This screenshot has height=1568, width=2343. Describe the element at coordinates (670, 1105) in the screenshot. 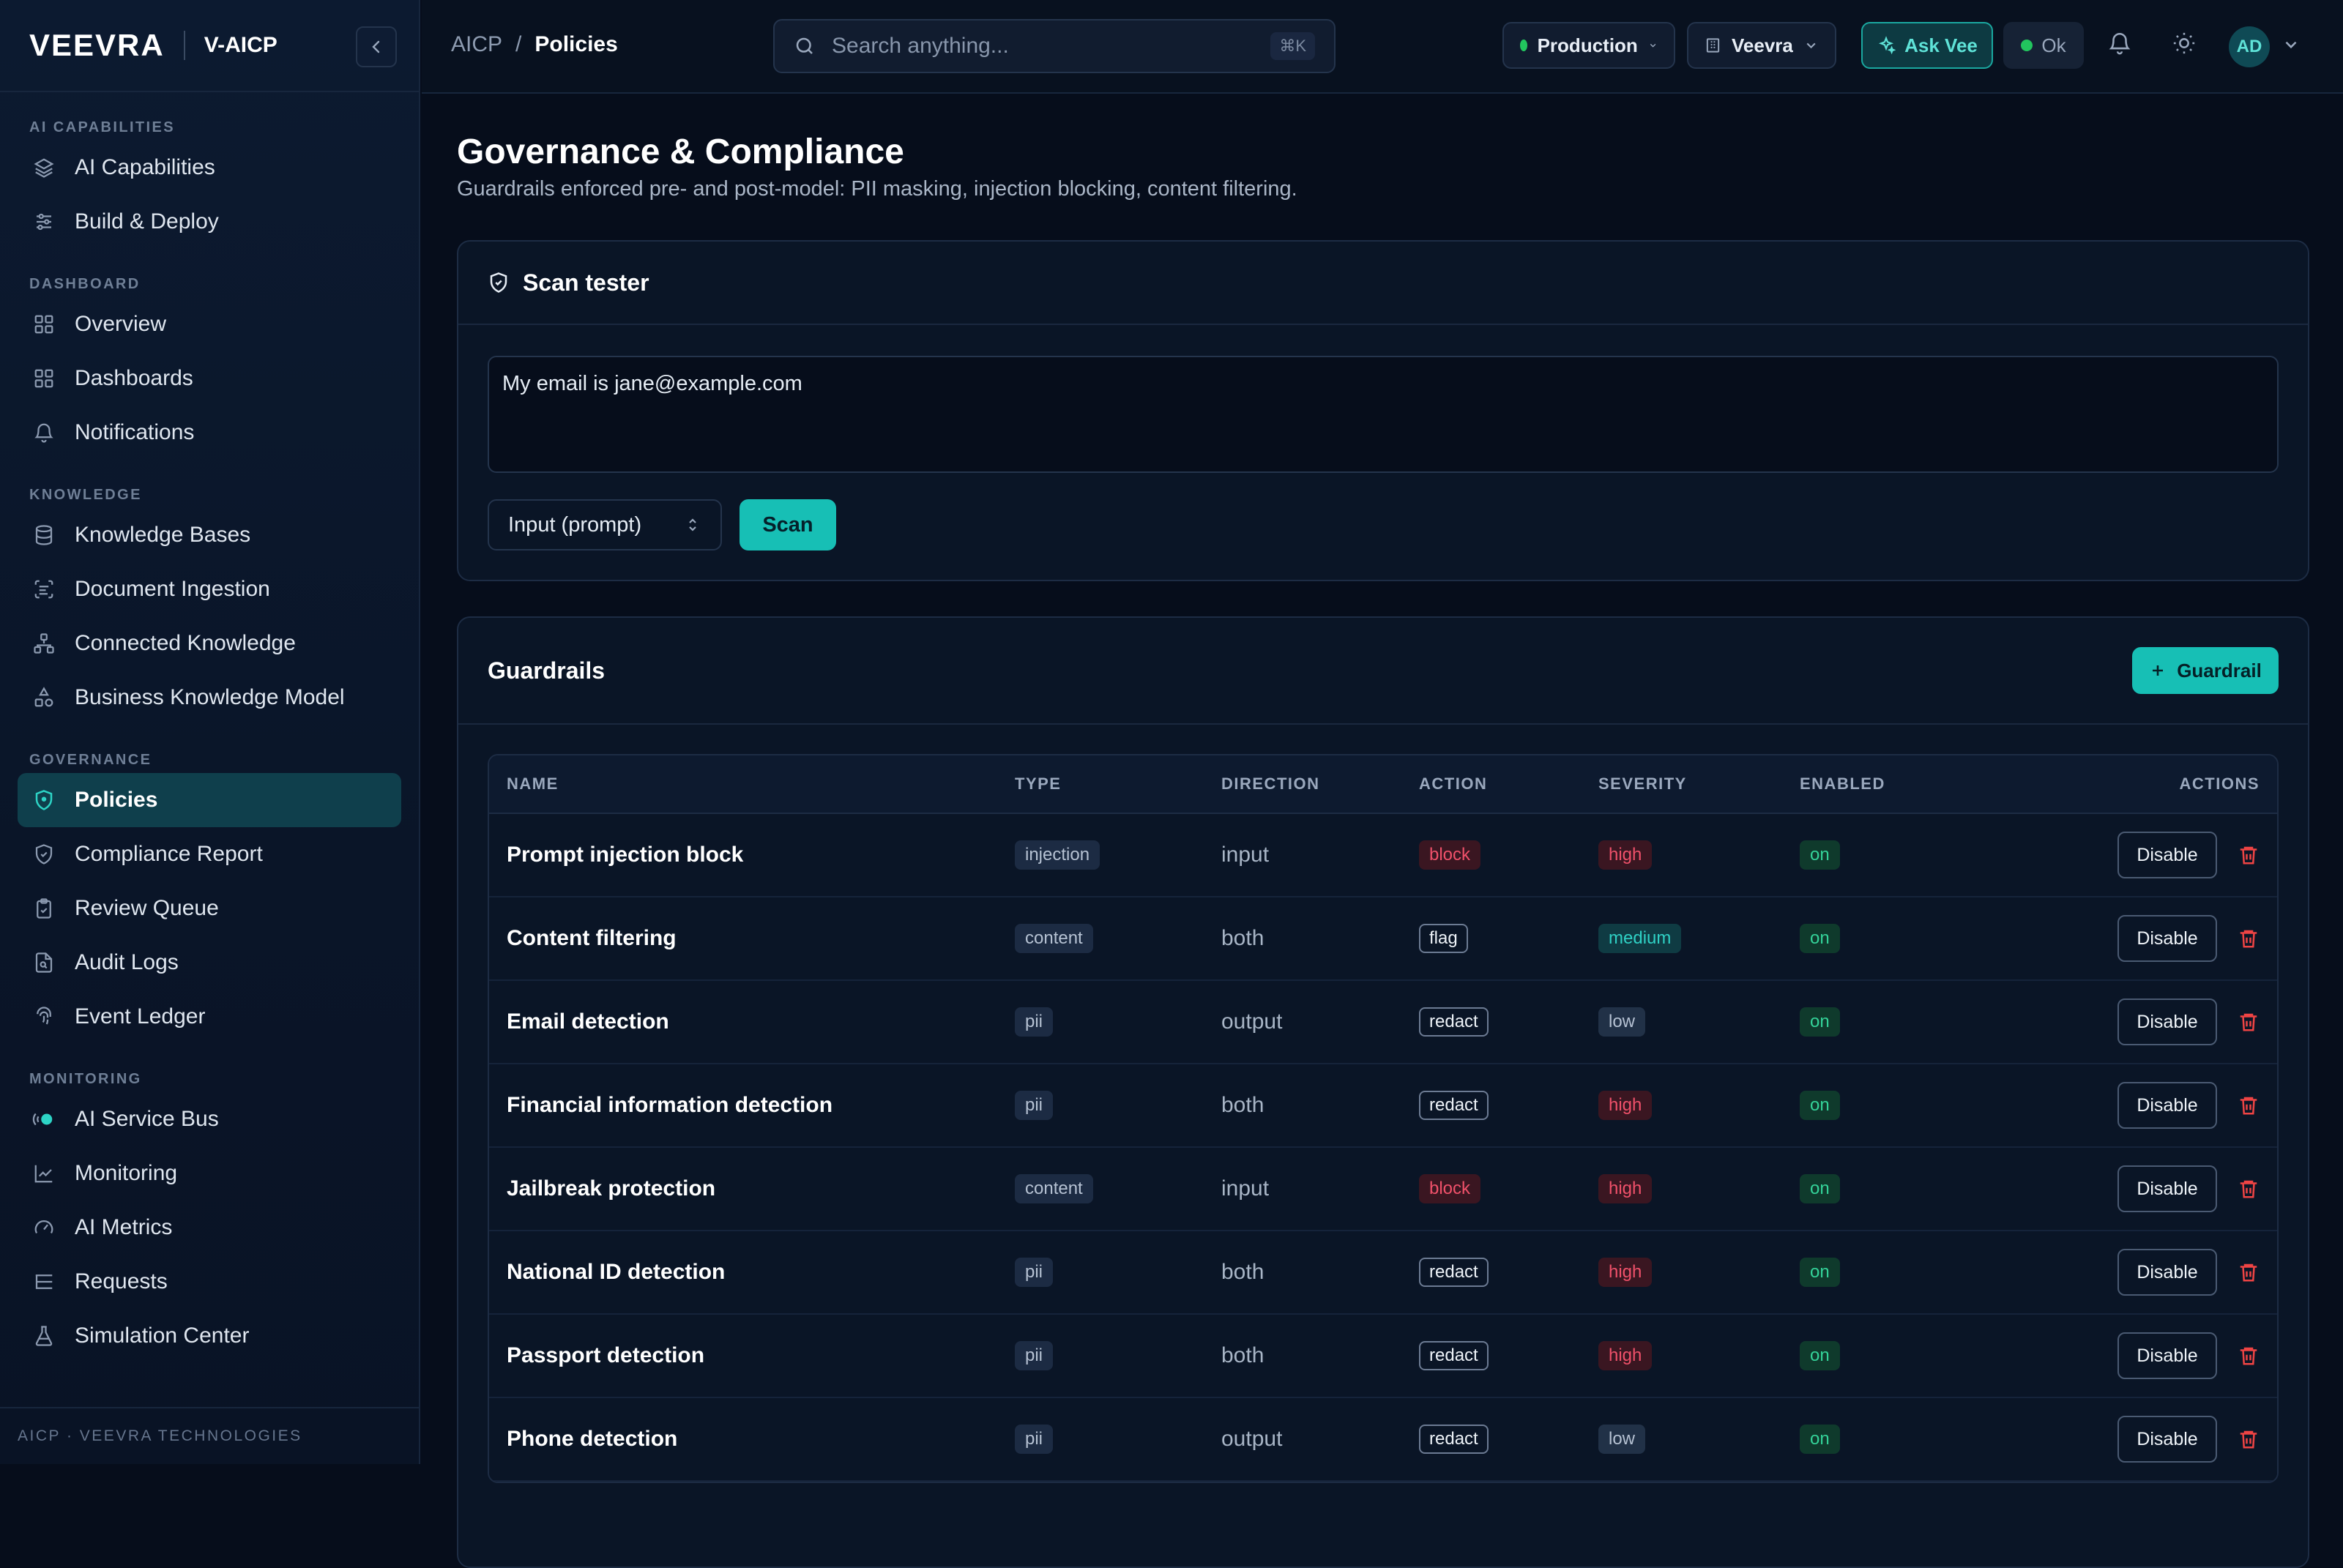

I see `guardrail-name: Financial information detection` at that location.